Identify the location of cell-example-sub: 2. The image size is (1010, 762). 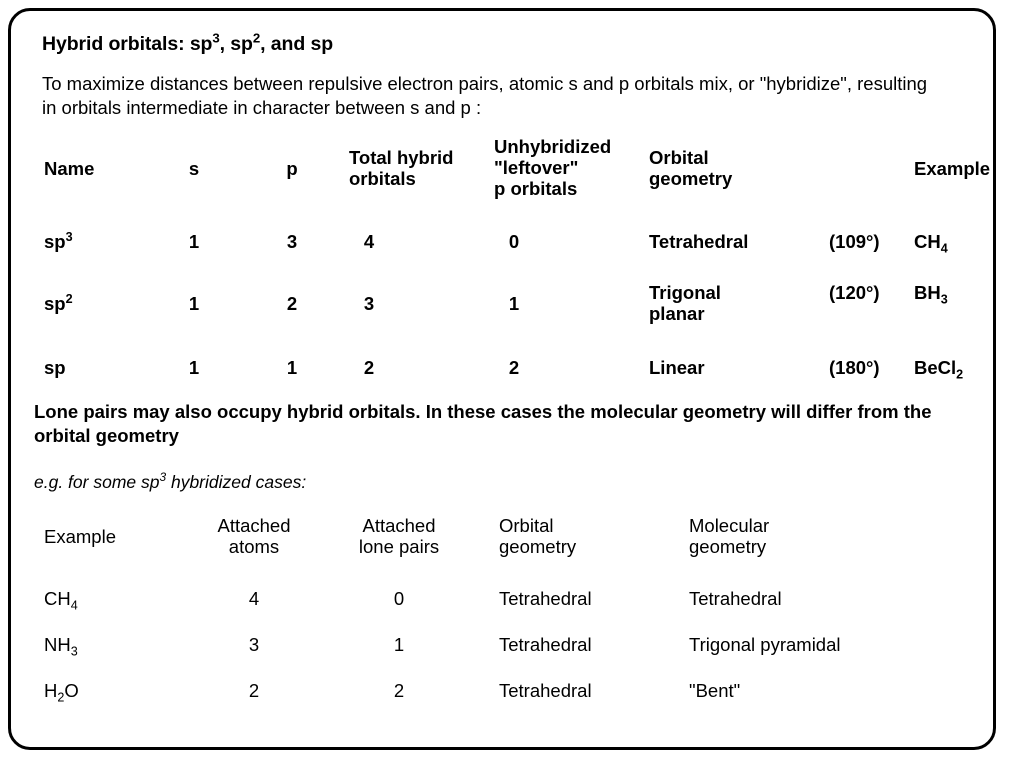
(960, 374).